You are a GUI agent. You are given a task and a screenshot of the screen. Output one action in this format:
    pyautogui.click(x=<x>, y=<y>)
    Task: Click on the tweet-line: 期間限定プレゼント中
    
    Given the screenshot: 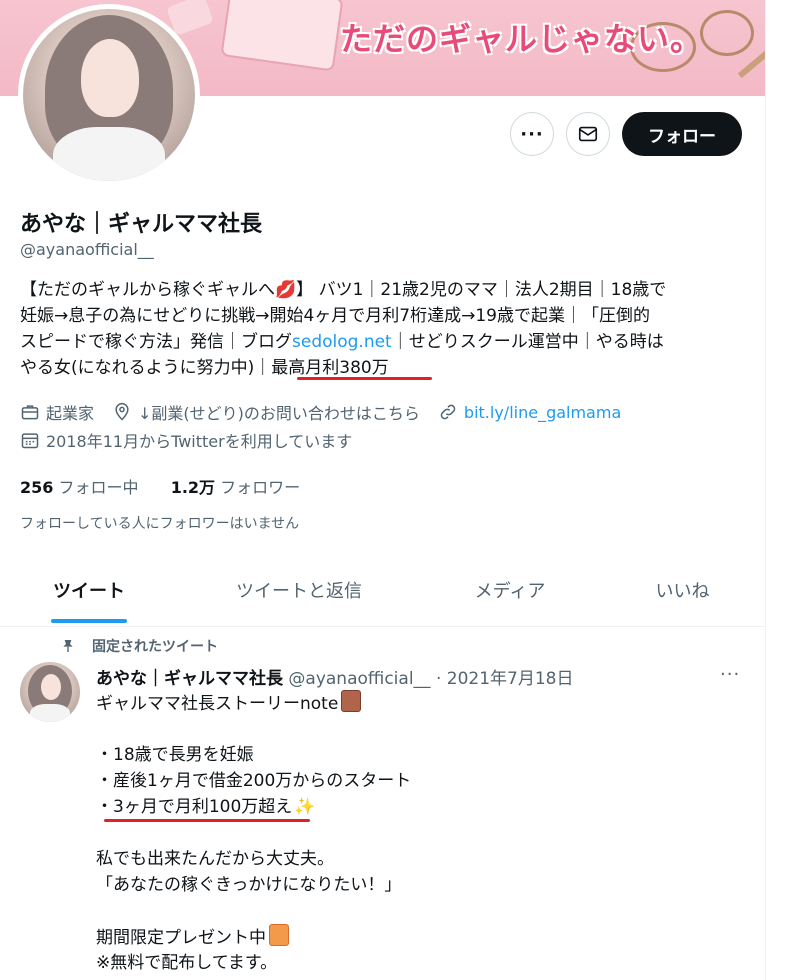 What is the action you would take?
    pyautogui.click(x=416, y=937)
    